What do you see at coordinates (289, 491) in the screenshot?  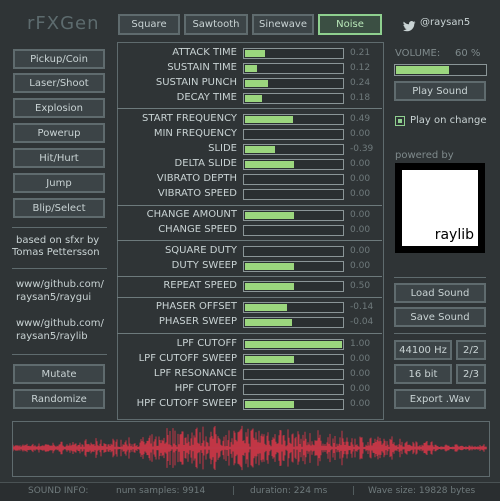 I see `status-duration: duration: 224 ms` at bounding box center [289, 491].